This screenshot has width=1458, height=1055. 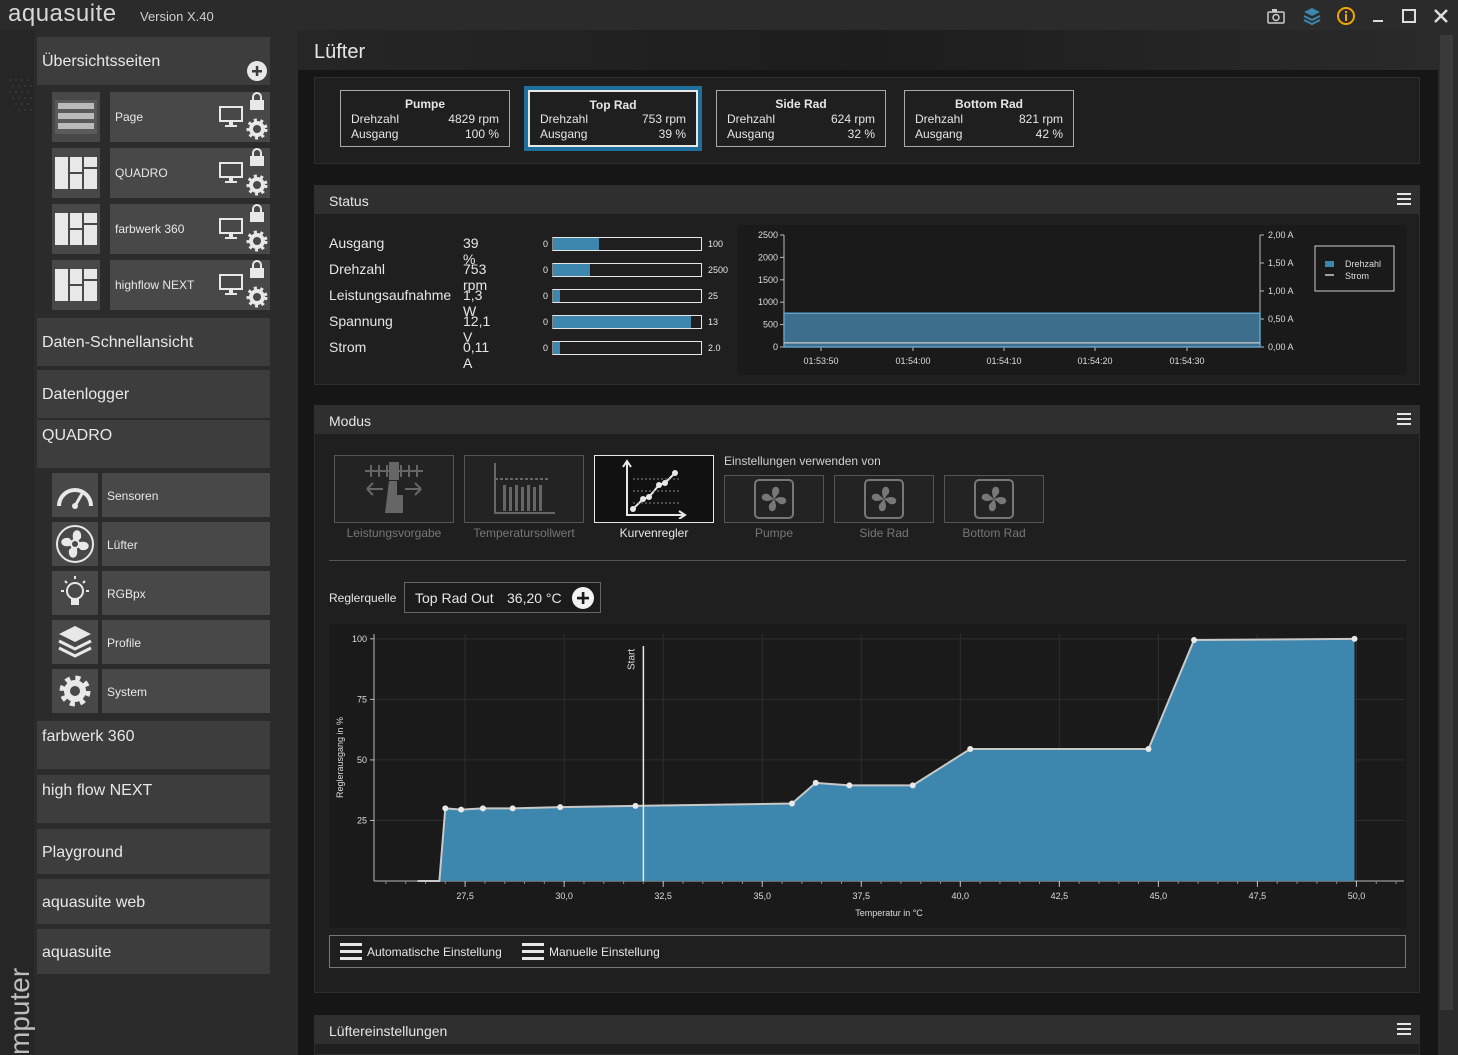 What do you see at coordinates (153, 951) in the screenshot?
I see `nav-aquasuite: aquasuite` at bounding box center [153, 951].